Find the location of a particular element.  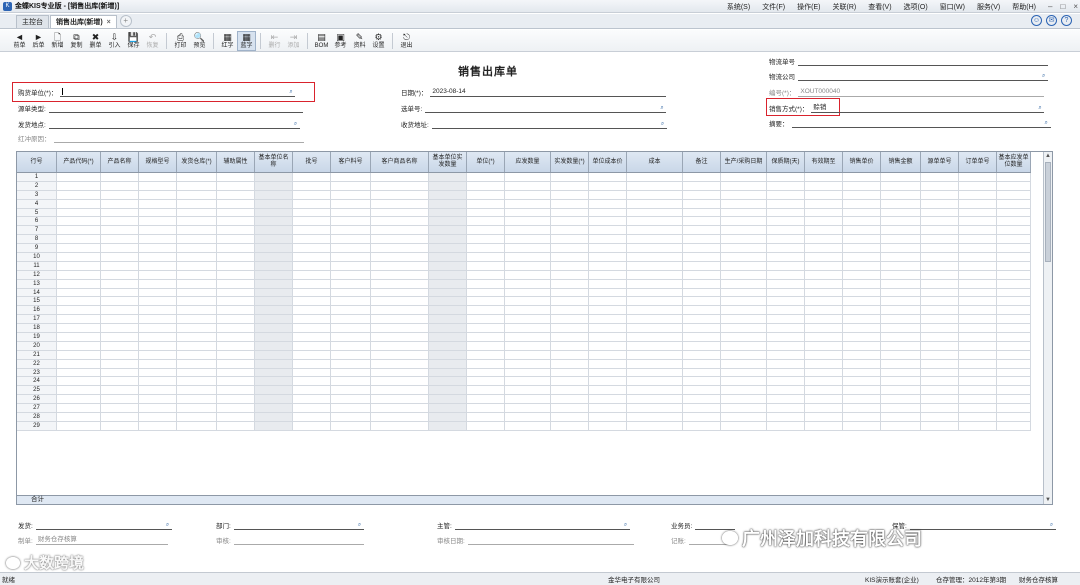

close-icon: × is located at coordinates (1075, 6).